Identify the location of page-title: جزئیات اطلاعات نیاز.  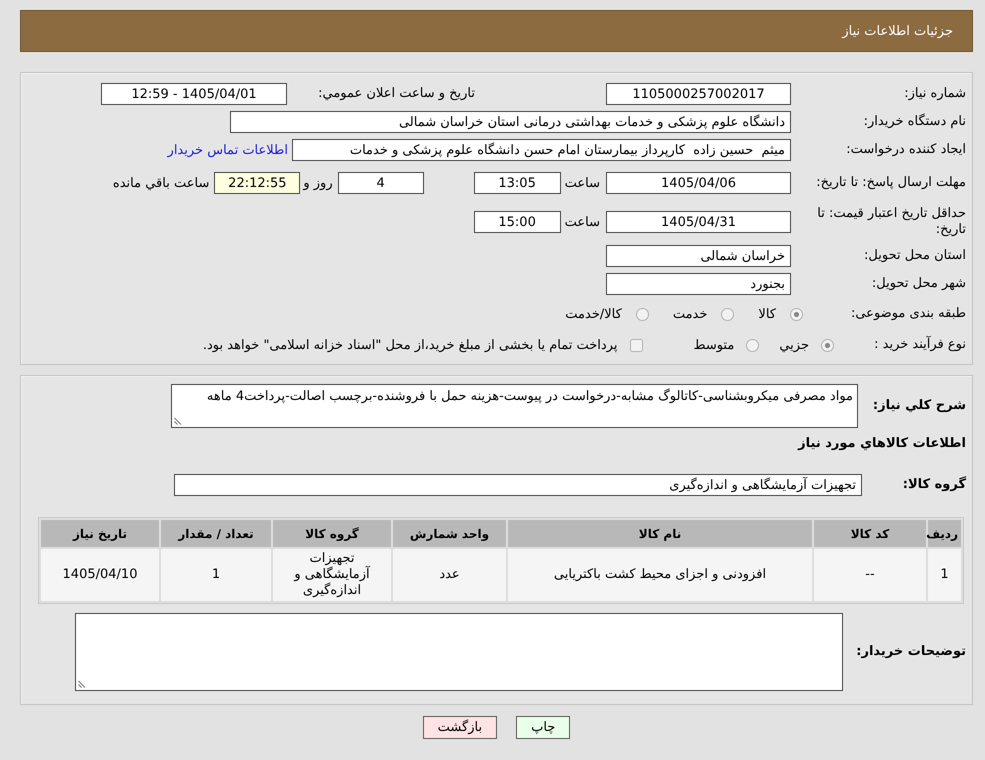
(897, 31).